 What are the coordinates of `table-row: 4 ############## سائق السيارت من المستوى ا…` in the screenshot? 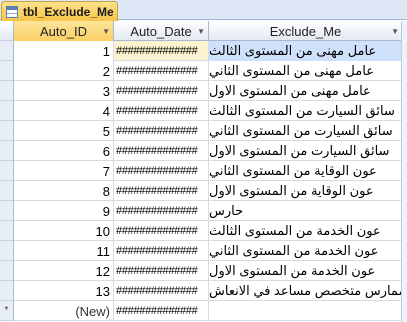 It's located at (210, 111).